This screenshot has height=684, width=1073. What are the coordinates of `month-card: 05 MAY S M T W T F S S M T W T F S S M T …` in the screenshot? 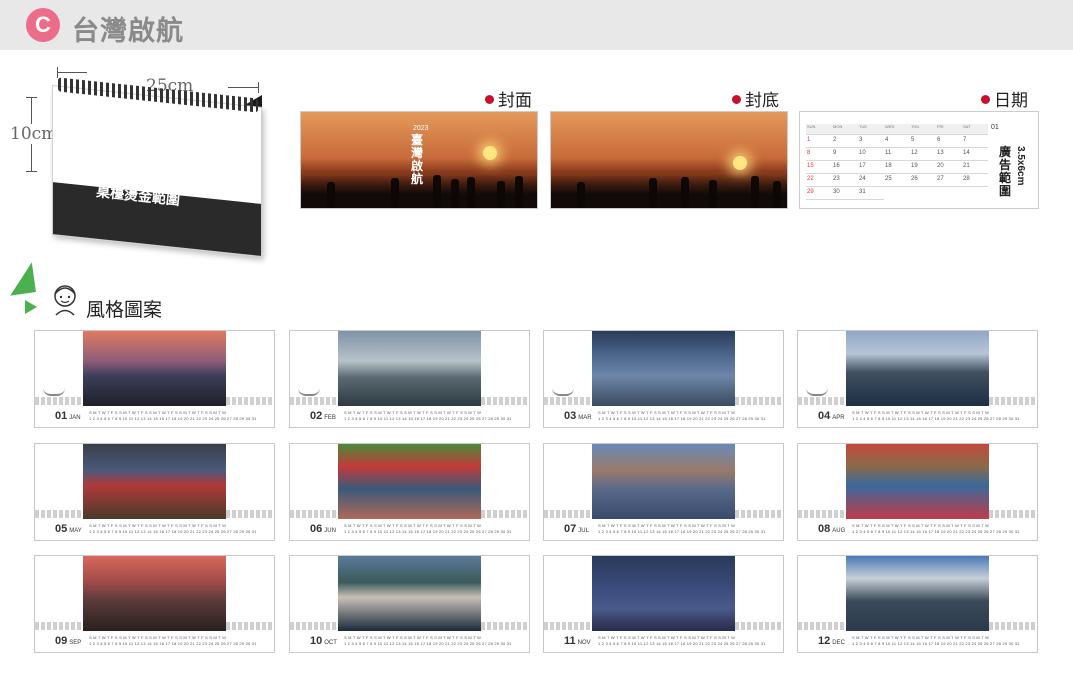 It's located at (154, 492).